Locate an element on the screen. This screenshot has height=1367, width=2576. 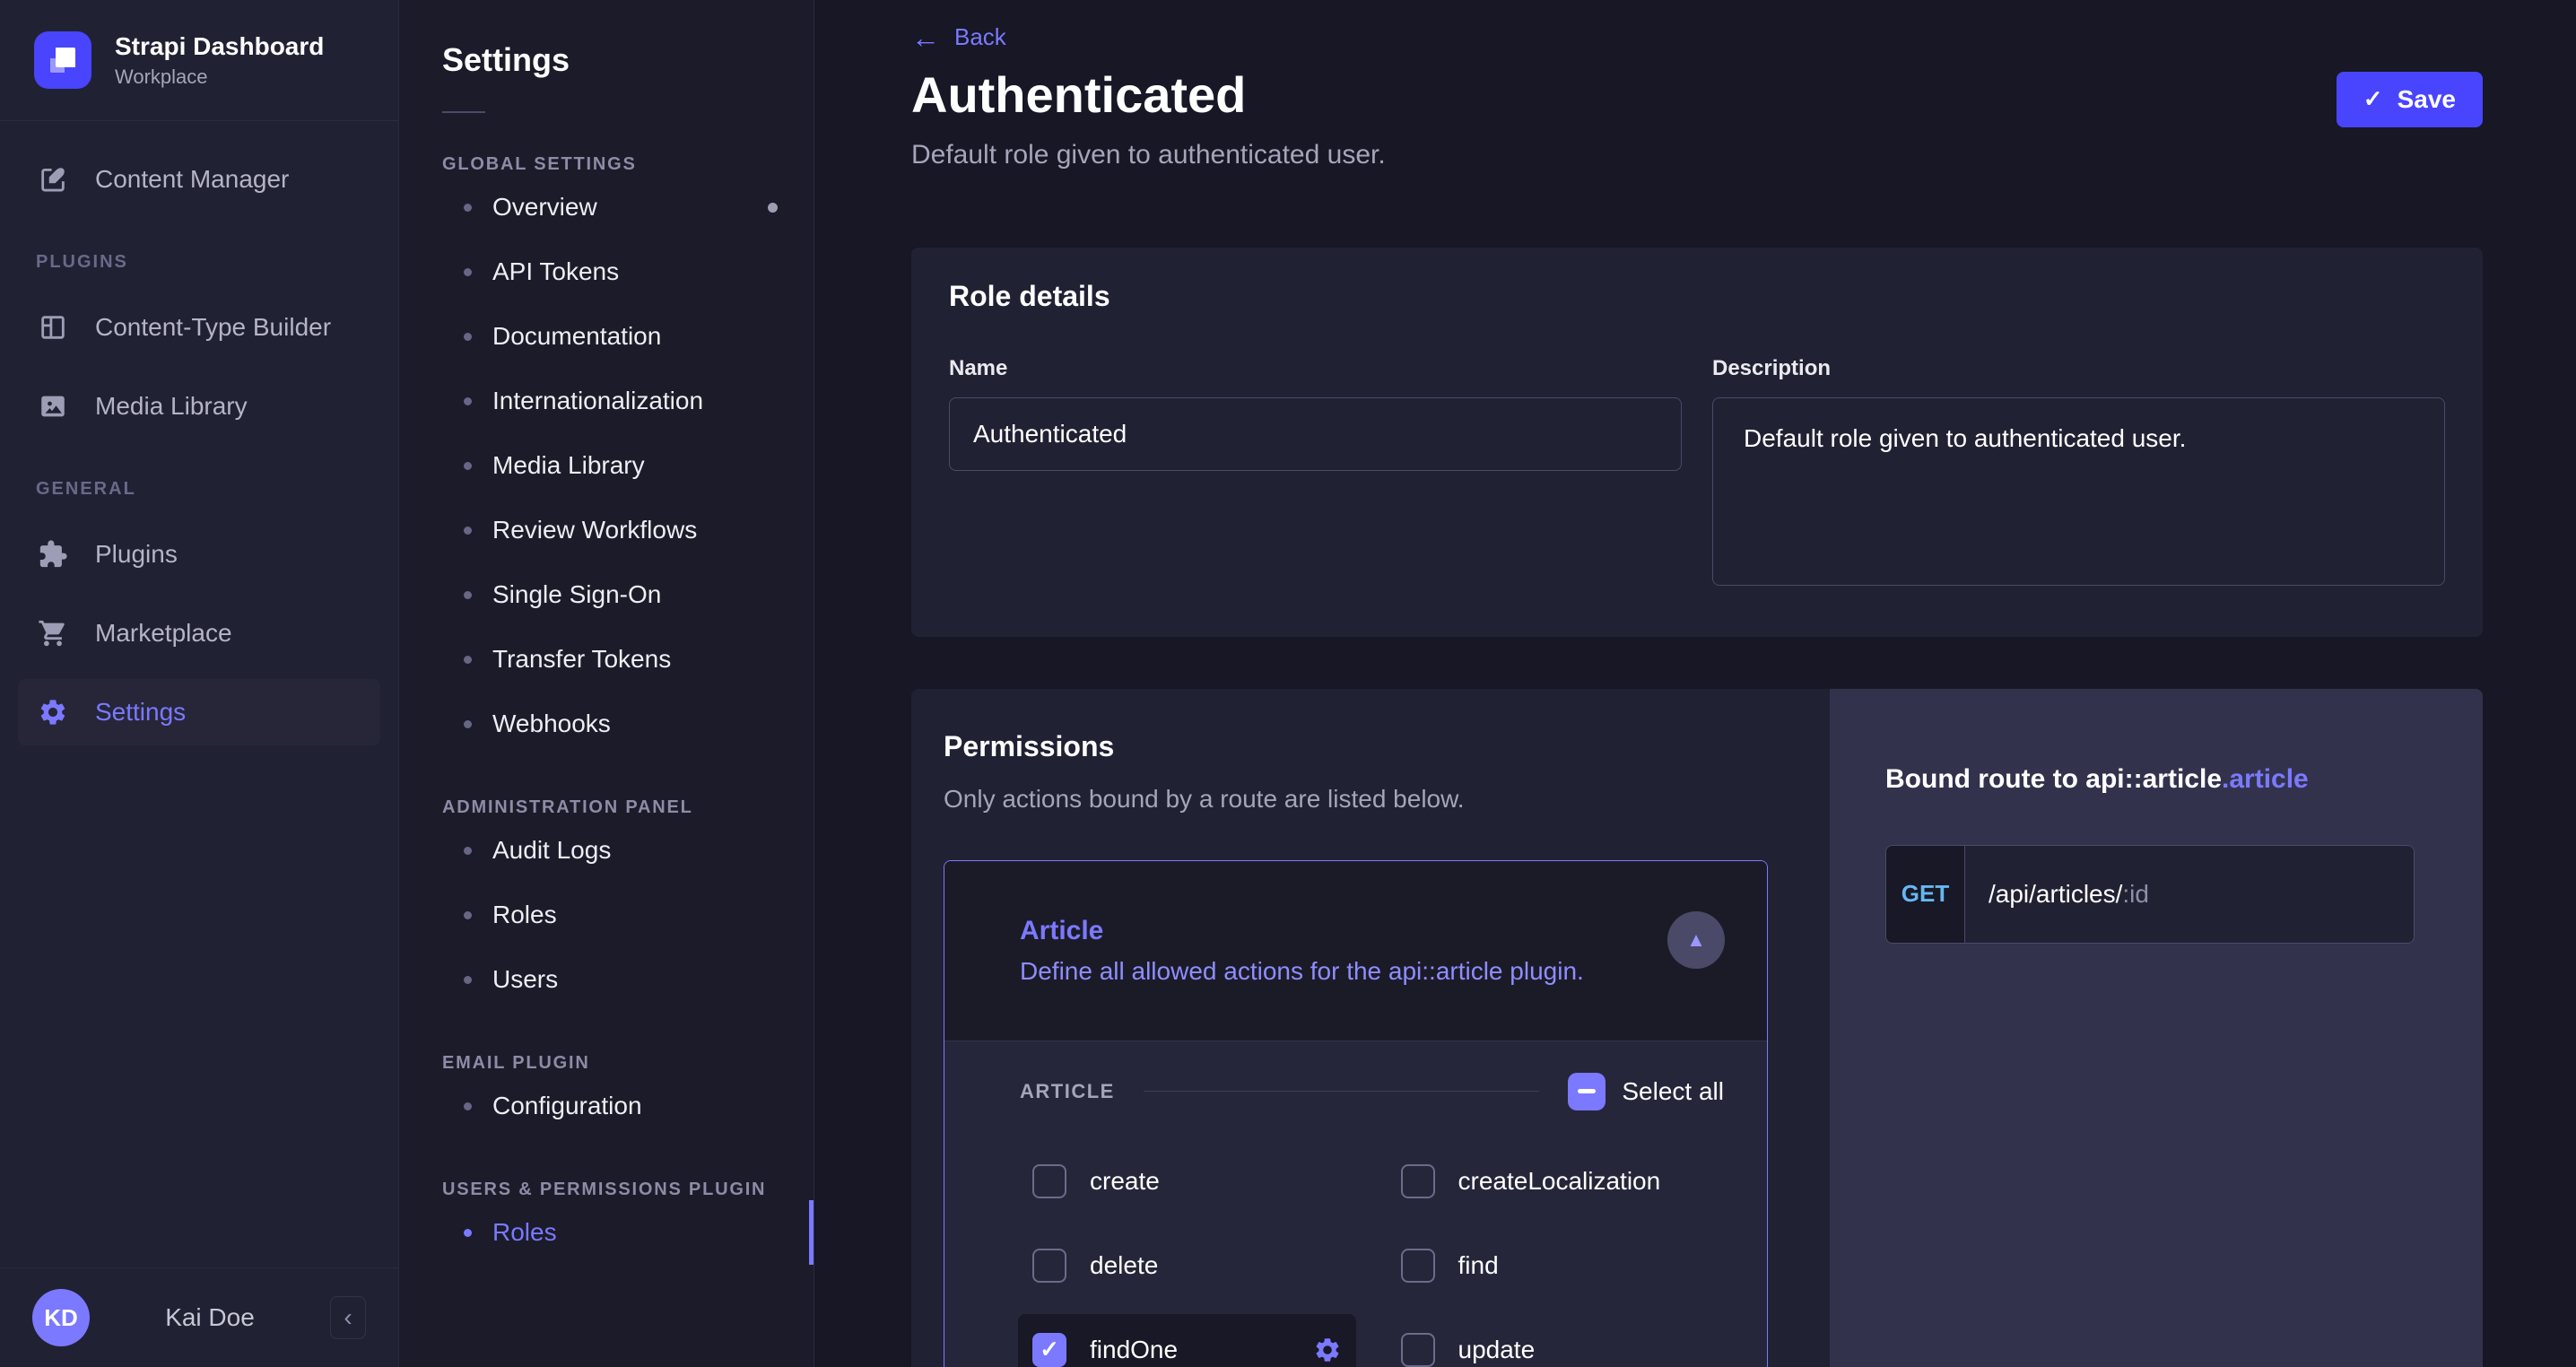
sidebar-item-content-type-builder: Content-Type Builder is located at coordinates (199, 327).